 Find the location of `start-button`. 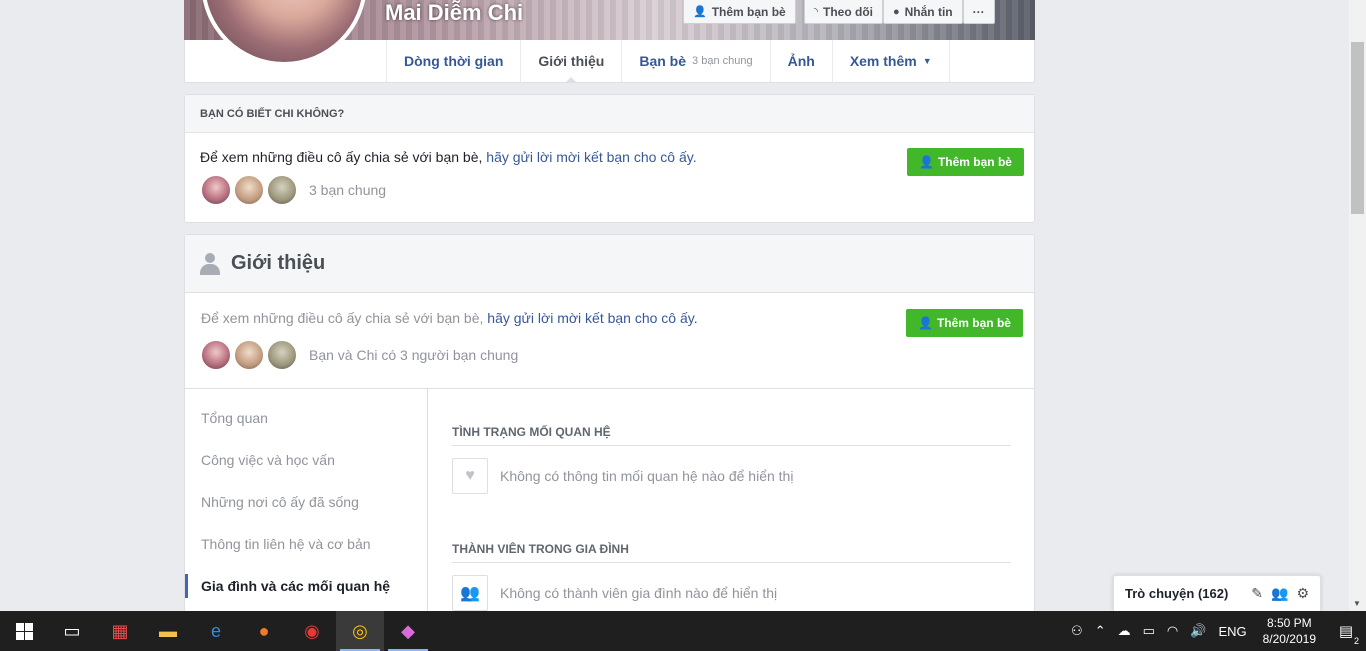

start-button is located at coordinates (24, 631).